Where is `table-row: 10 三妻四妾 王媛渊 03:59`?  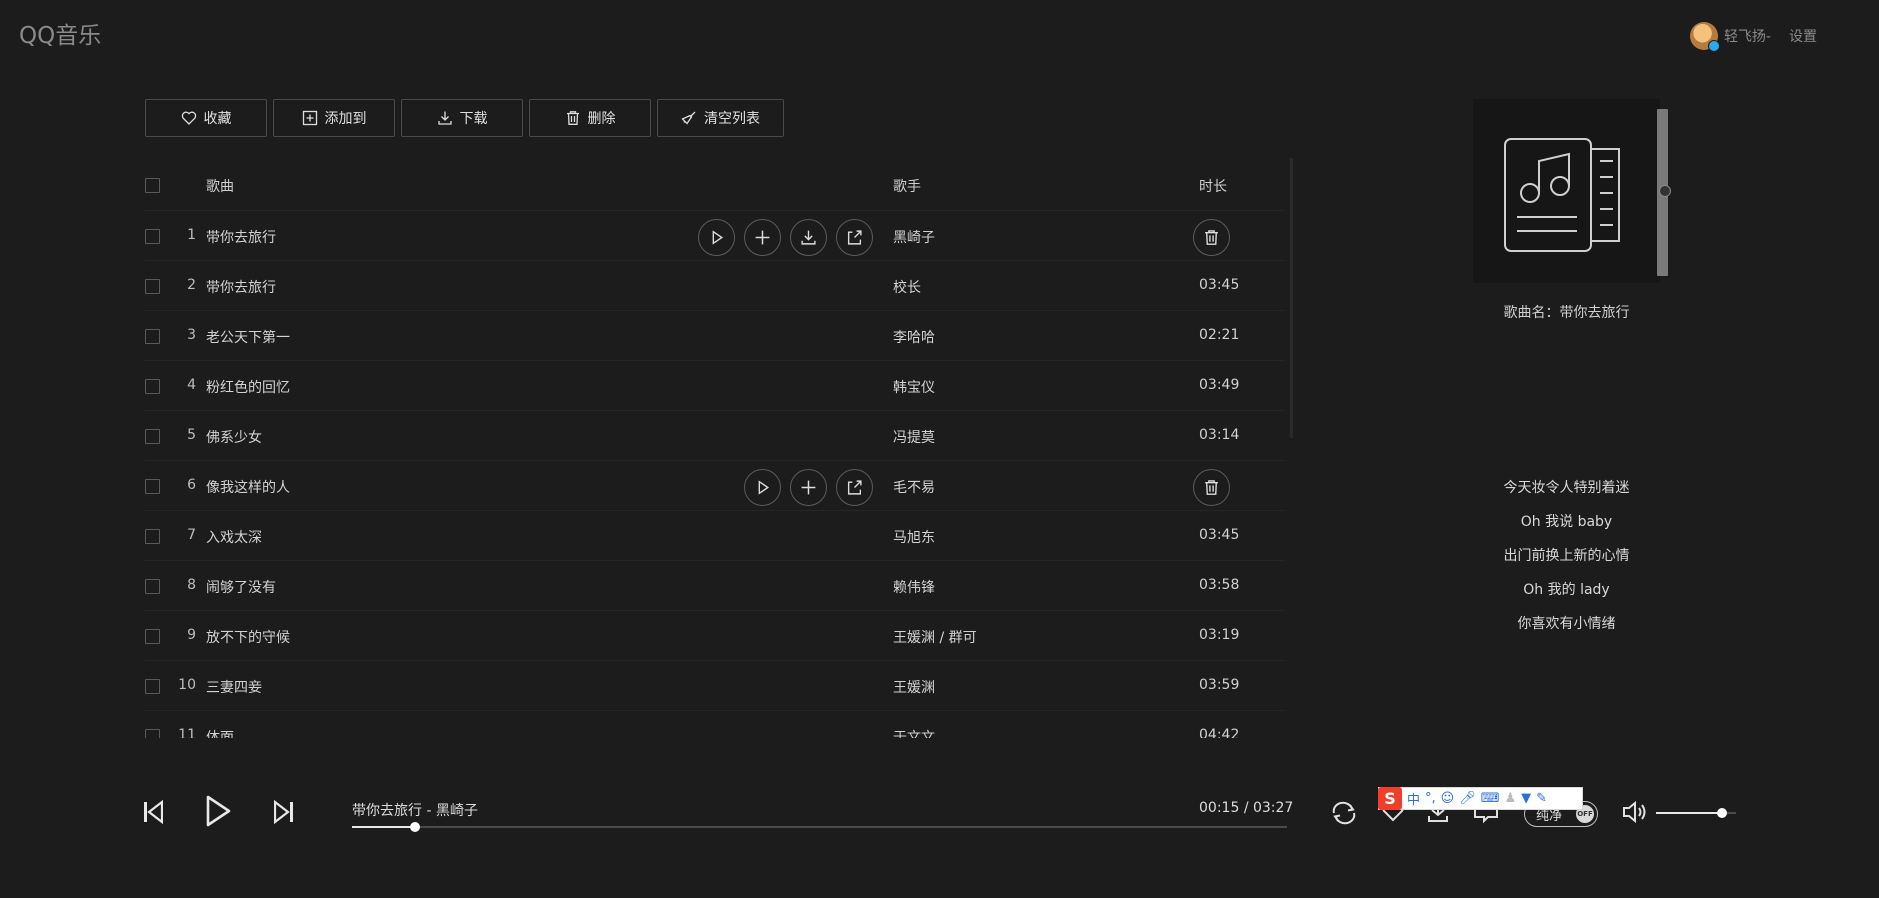 table-row: 10 三妻四妾 王媛渊 03:59 is located at coordinates (715, 686).